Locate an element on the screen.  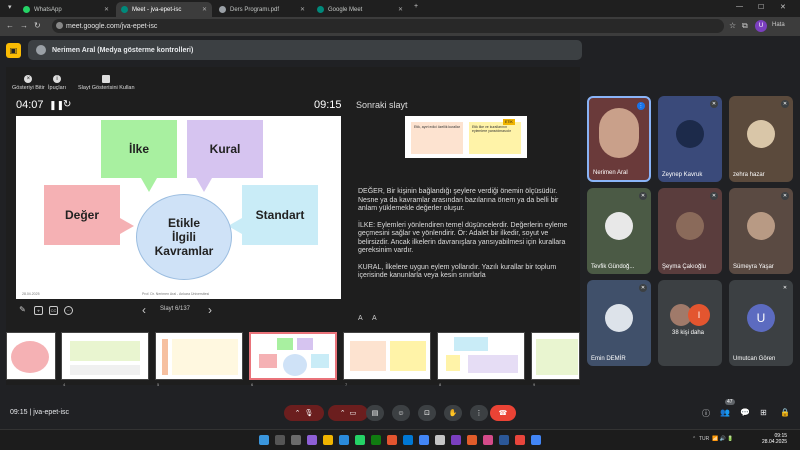
extensions-icon: ⧉ is located at coordinates (745, 26).